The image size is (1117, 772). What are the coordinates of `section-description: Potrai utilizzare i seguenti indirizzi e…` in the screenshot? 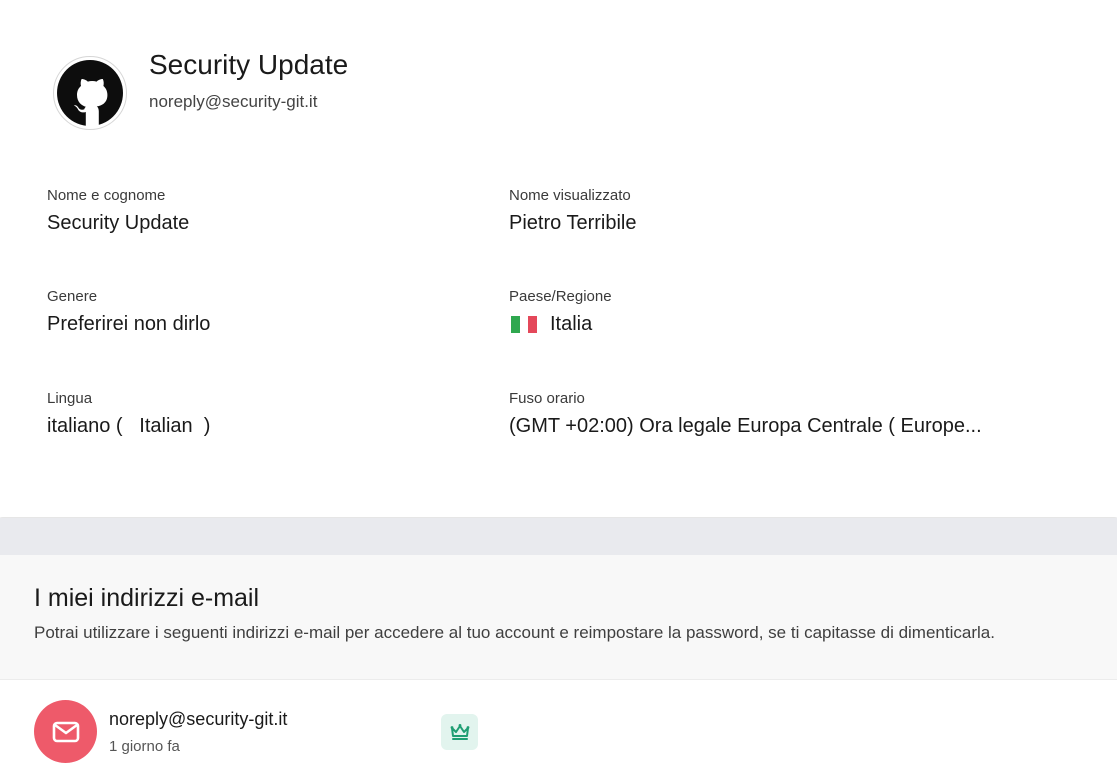 It's located at (514, 632).